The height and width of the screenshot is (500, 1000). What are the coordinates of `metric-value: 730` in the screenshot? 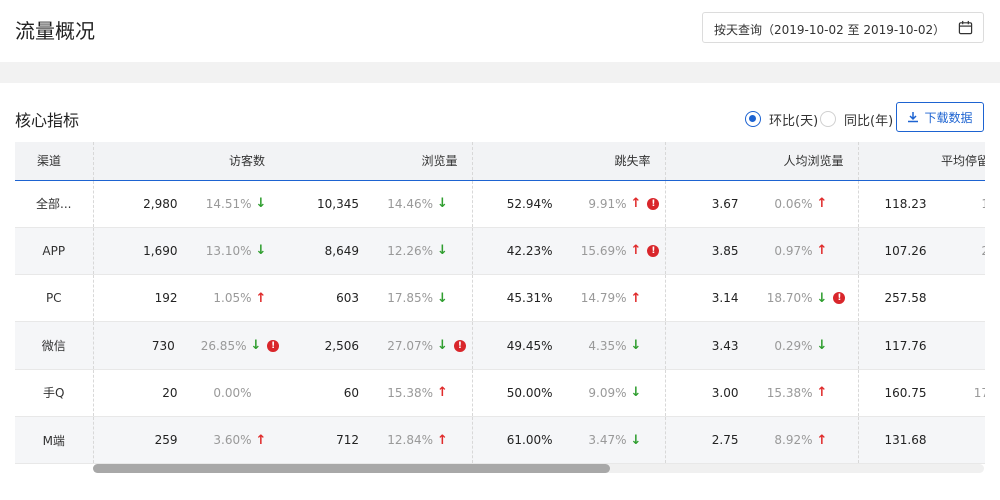 It's located at (163, 345).